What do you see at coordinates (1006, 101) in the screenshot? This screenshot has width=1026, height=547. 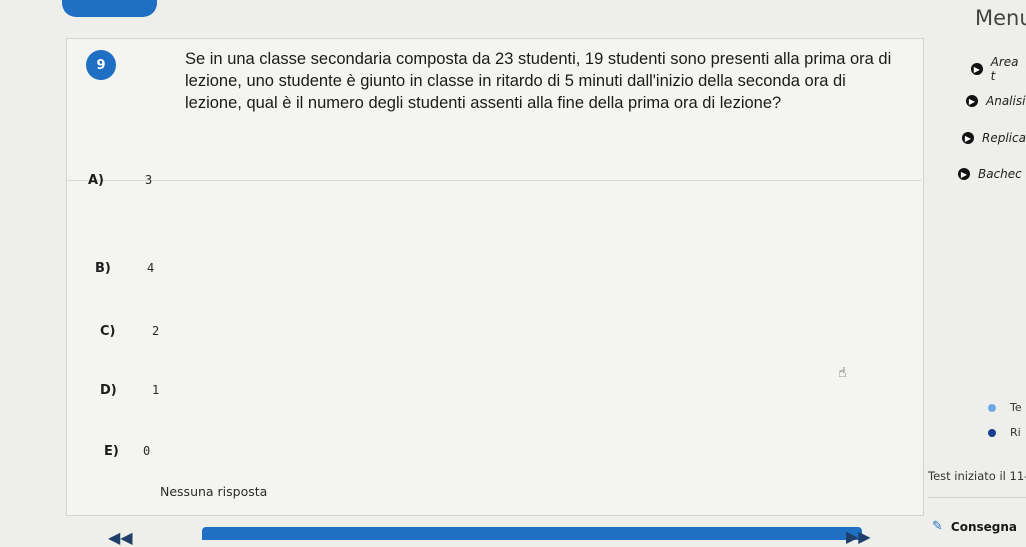 I see `menu-item-label: Analisi` at bounding box center [1006, 101].